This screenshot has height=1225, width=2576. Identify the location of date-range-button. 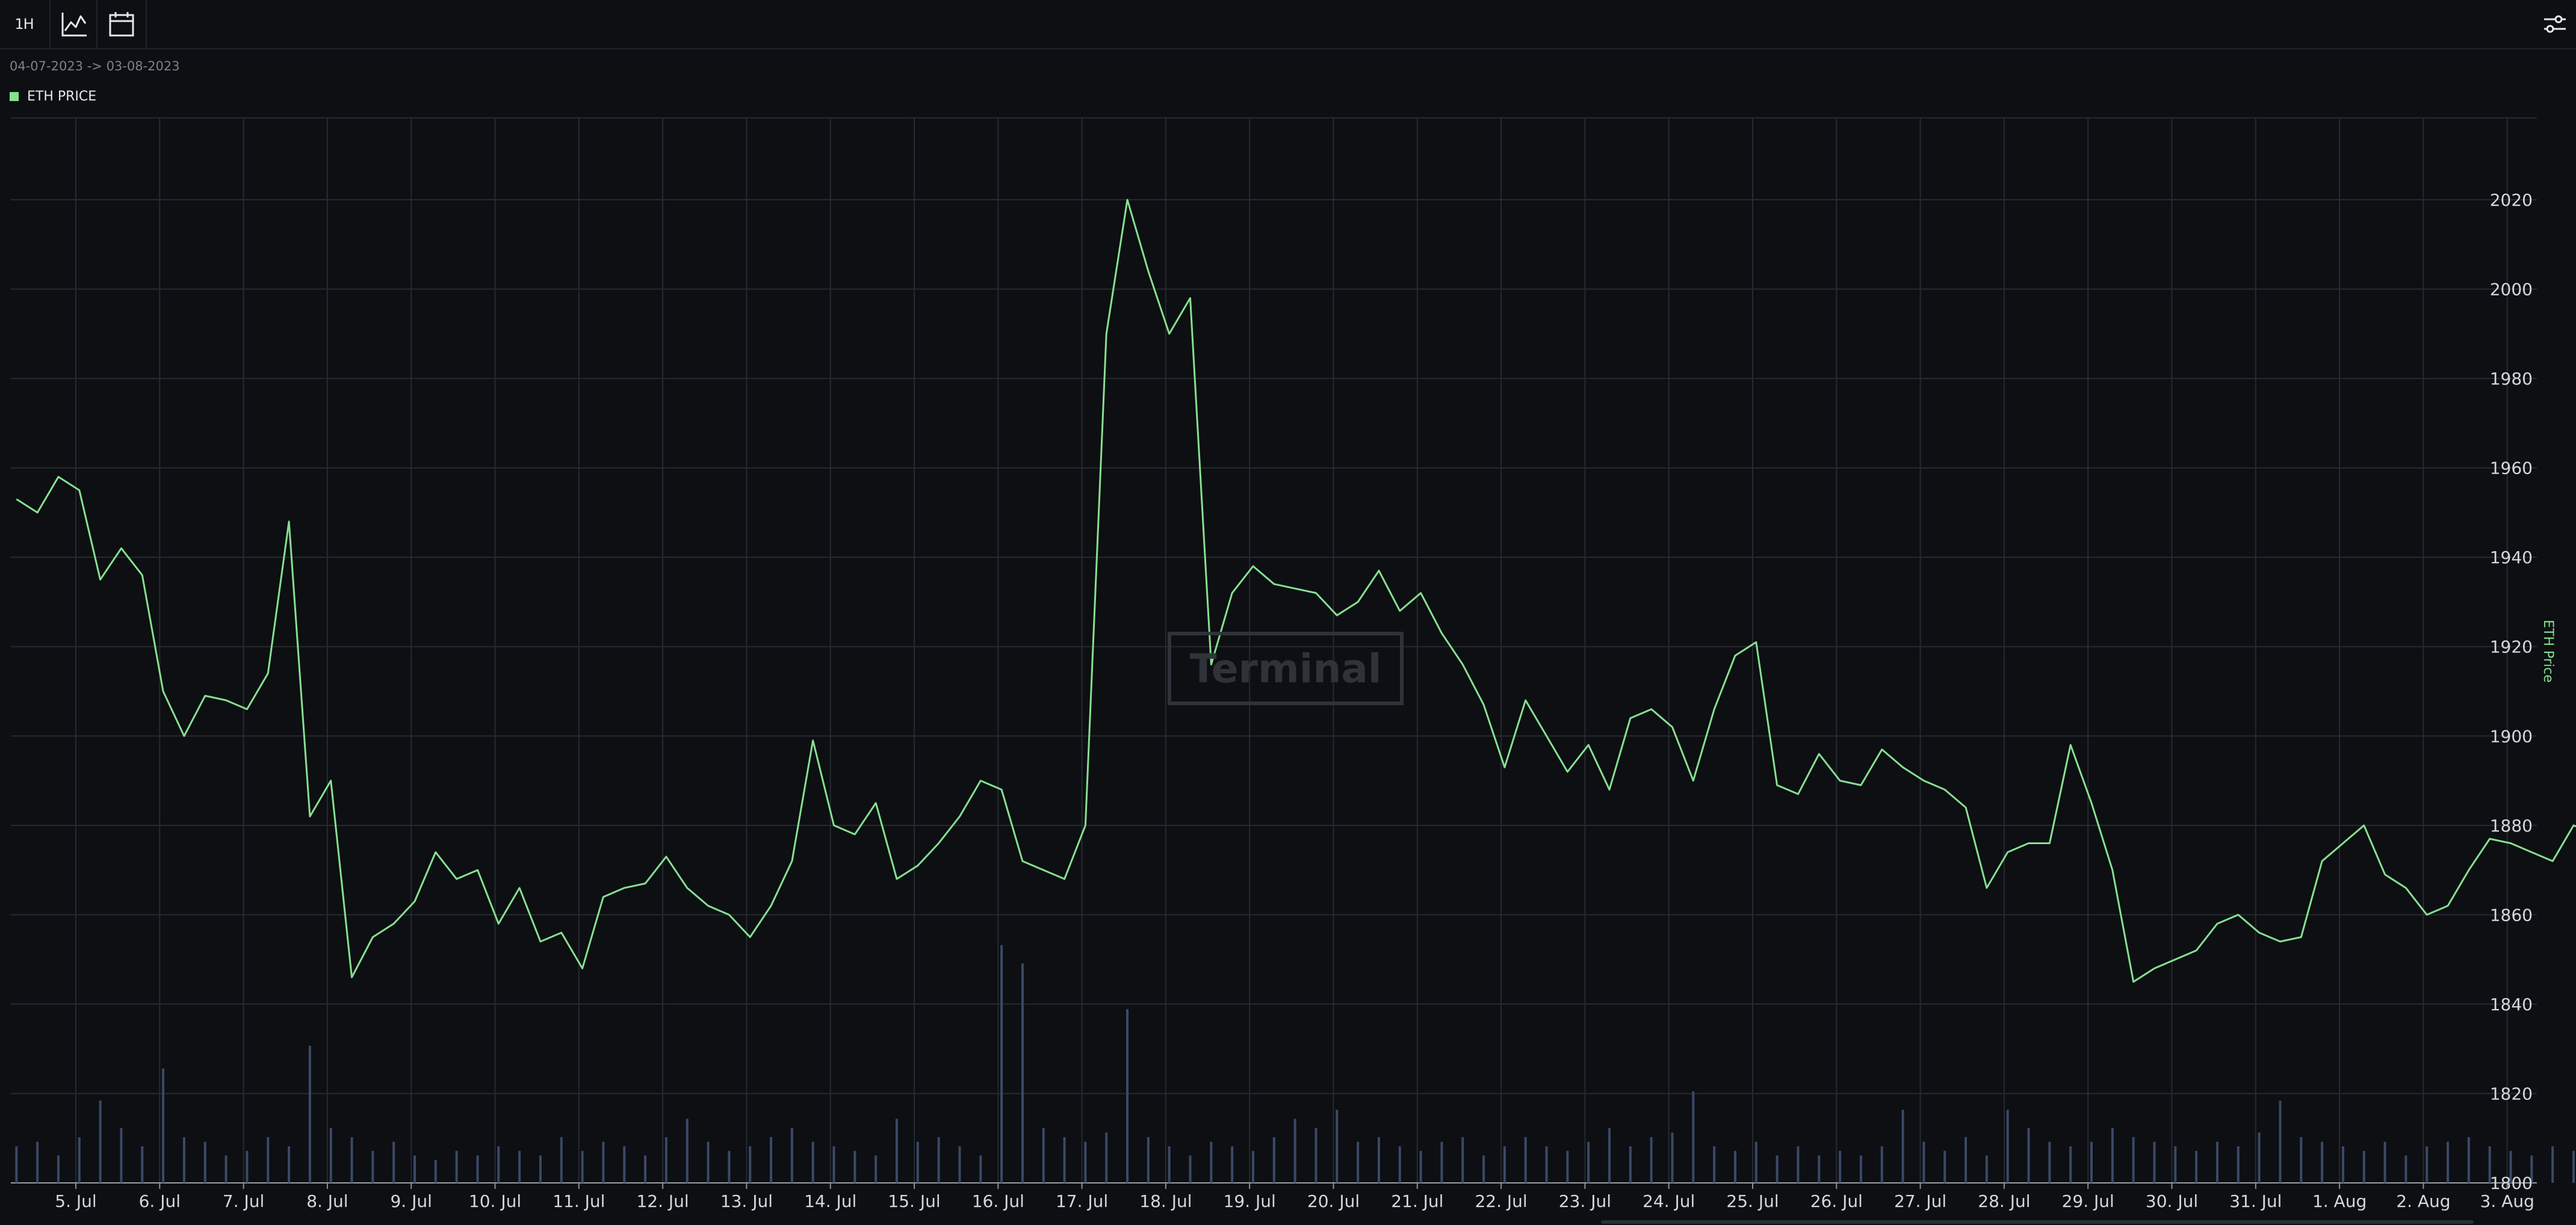
(121, 24).